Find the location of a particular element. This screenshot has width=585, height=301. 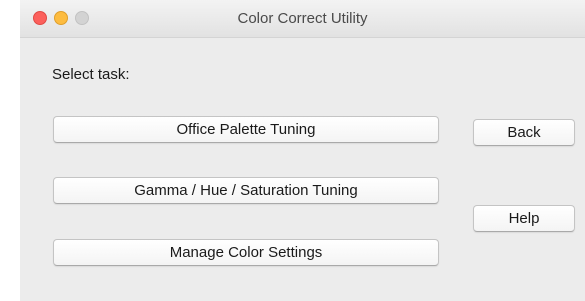

gamma-hue-saturation-tuning-button: Gamma / Hue / Saturation Tuning is located at coordinates (246, 190).